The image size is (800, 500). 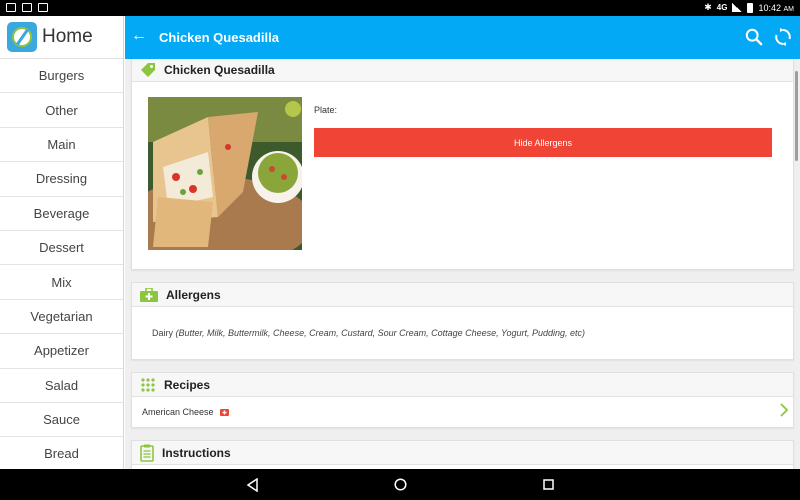 I want to click on app-toolbar: ← Chicken Quesadilla, so click(x=462, y=37).